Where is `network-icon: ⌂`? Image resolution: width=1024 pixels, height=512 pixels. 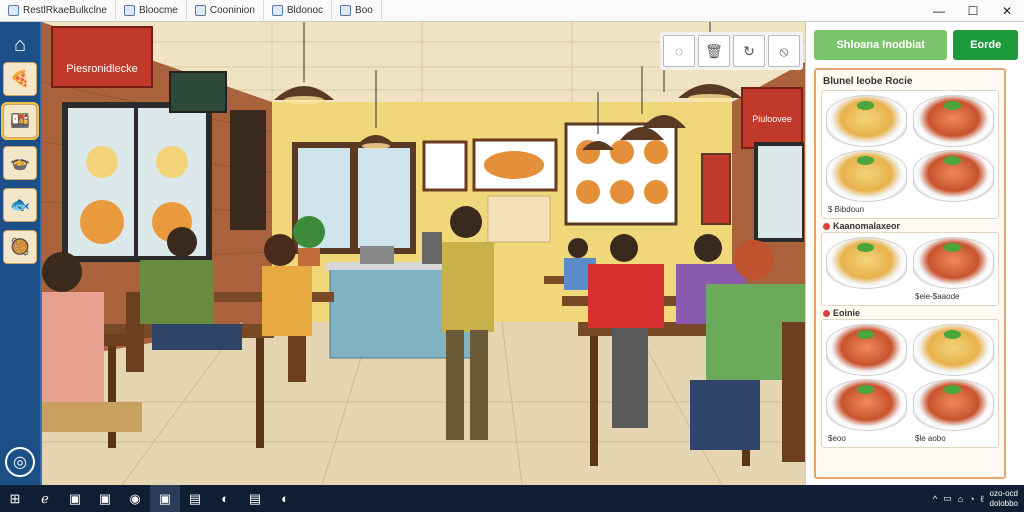
network-icon: ⌂ is located at coordinates (960, 499).